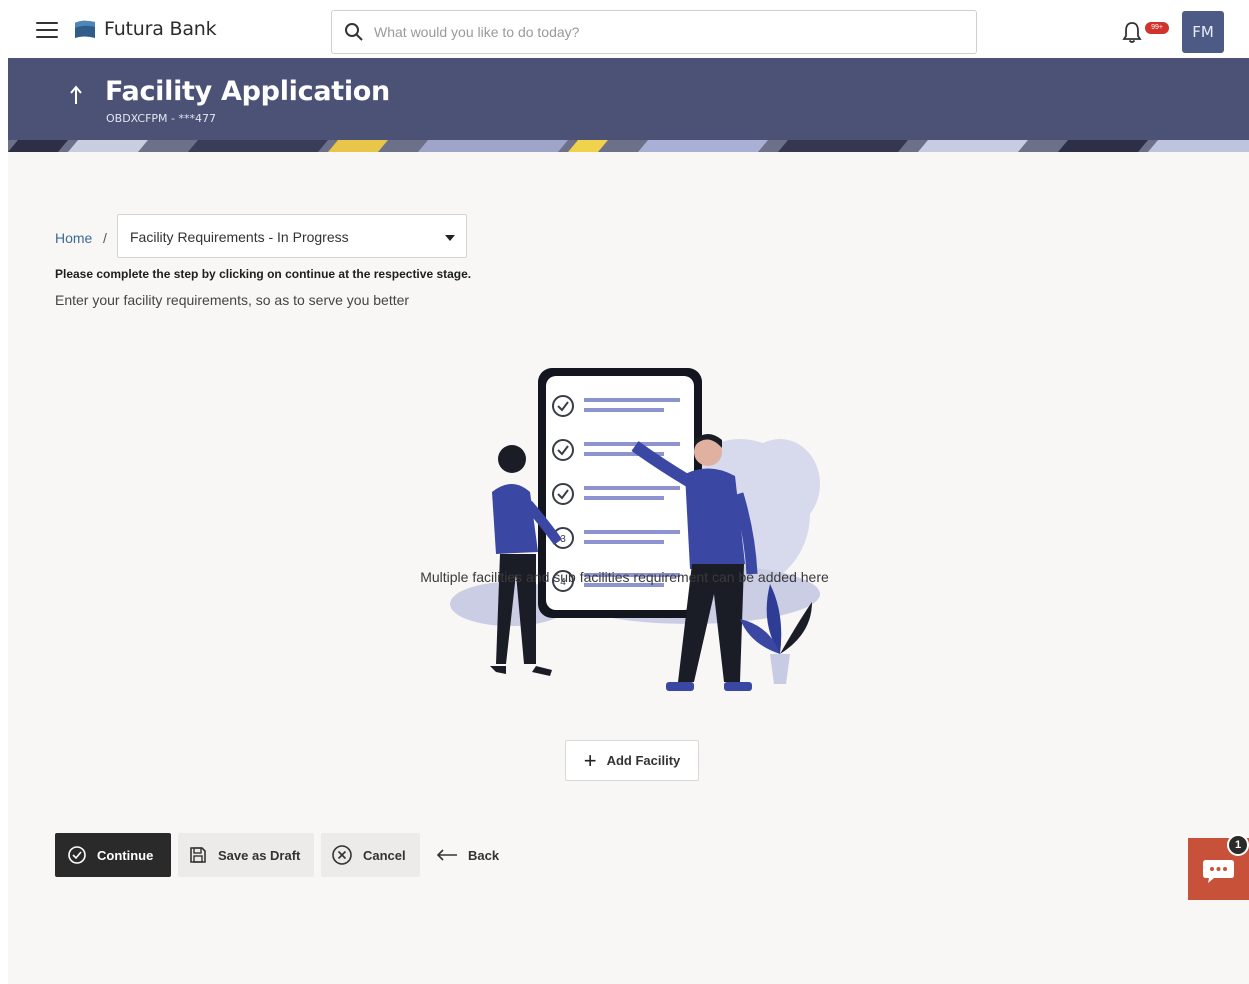 This screenshot has width=1249, height=984. What do you see at coordinates (450, 238) in the screenshot?
I see `caret-down-icon` at bounding box center [450, 238].